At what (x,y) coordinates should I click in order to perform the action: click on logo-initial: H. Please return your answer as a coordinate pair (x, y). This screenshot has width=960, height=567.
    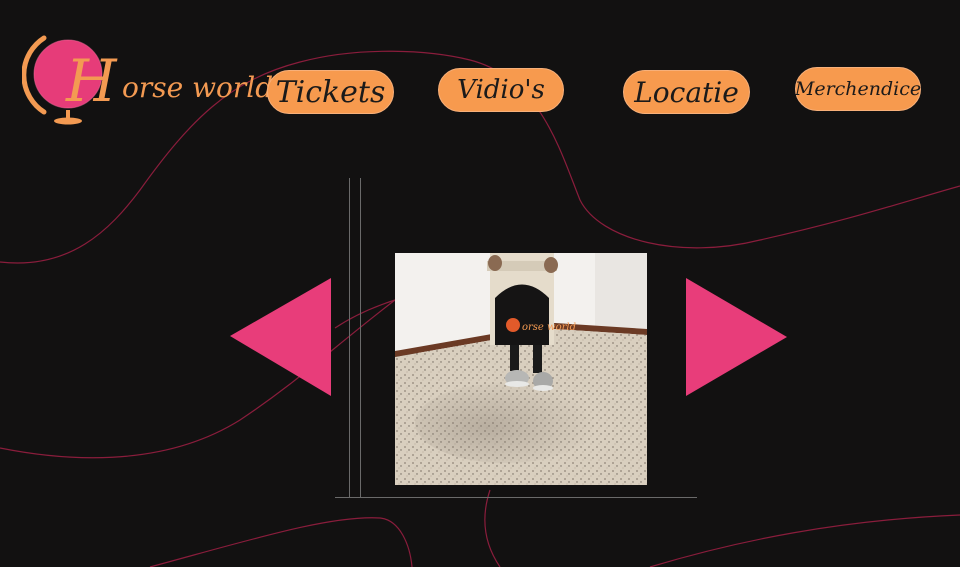
    Looking at the image, I should click on (91, 81).